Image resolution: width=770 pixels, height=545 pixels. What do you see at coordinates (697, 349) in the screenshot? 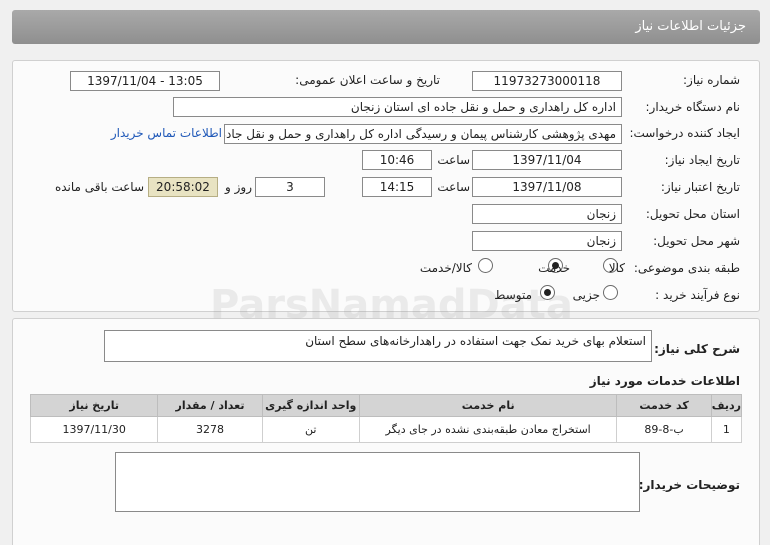
I see `summary-label: شرح کلی نیاز:` at bounding box center [697, 349].